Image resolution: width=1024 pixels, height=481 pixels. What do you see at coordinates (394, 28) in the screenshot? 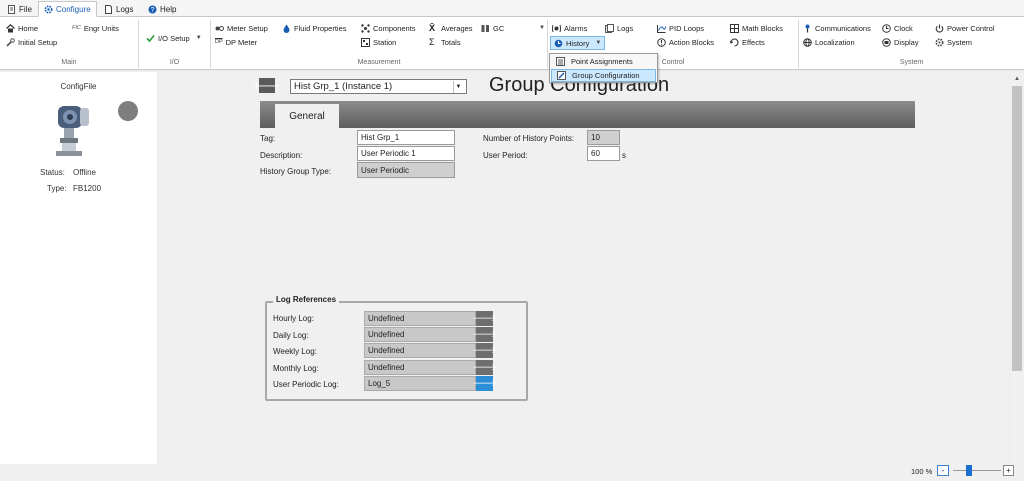
I see `components-label: Components` at bounding box center [394, 28].